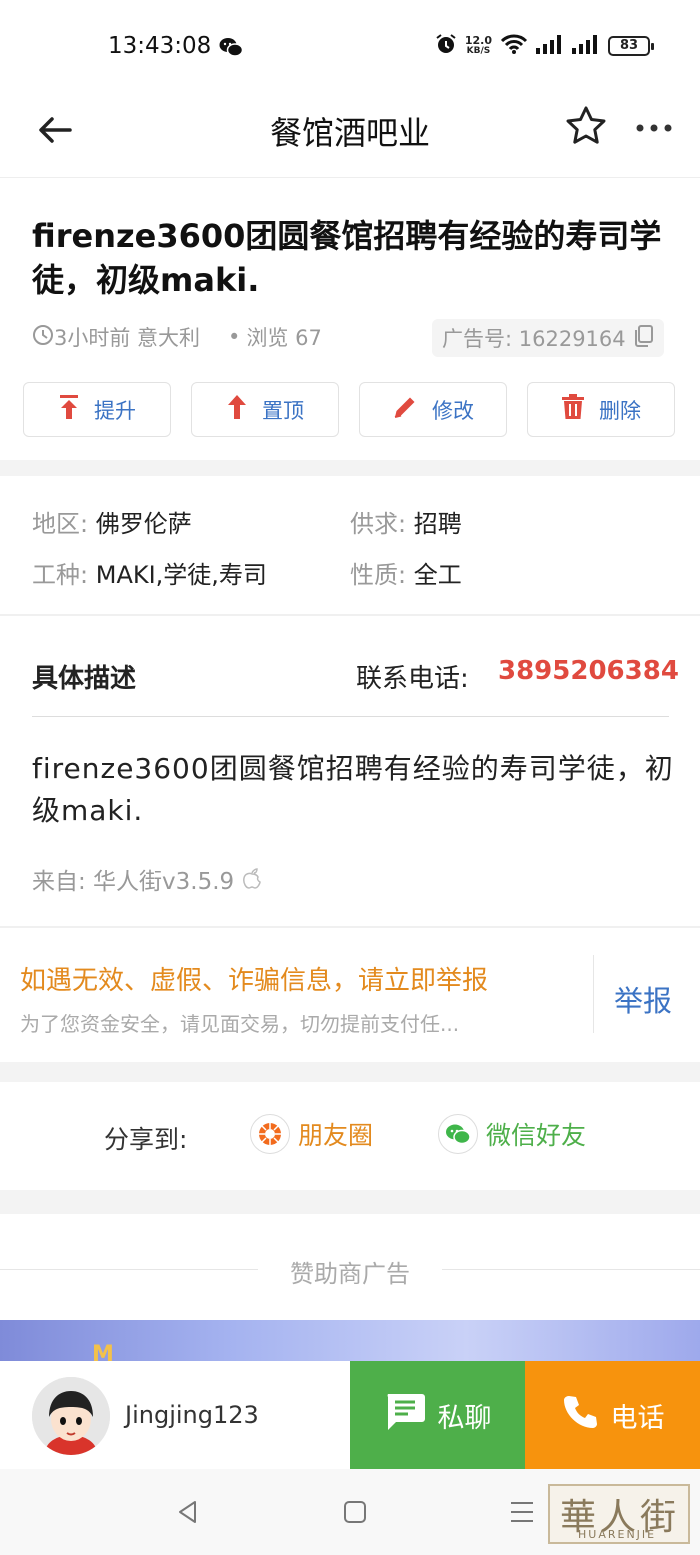 The image size is (700, 1555). I want to click on source-info: 来自: 华人街v3.5.9, so click(147, 879).